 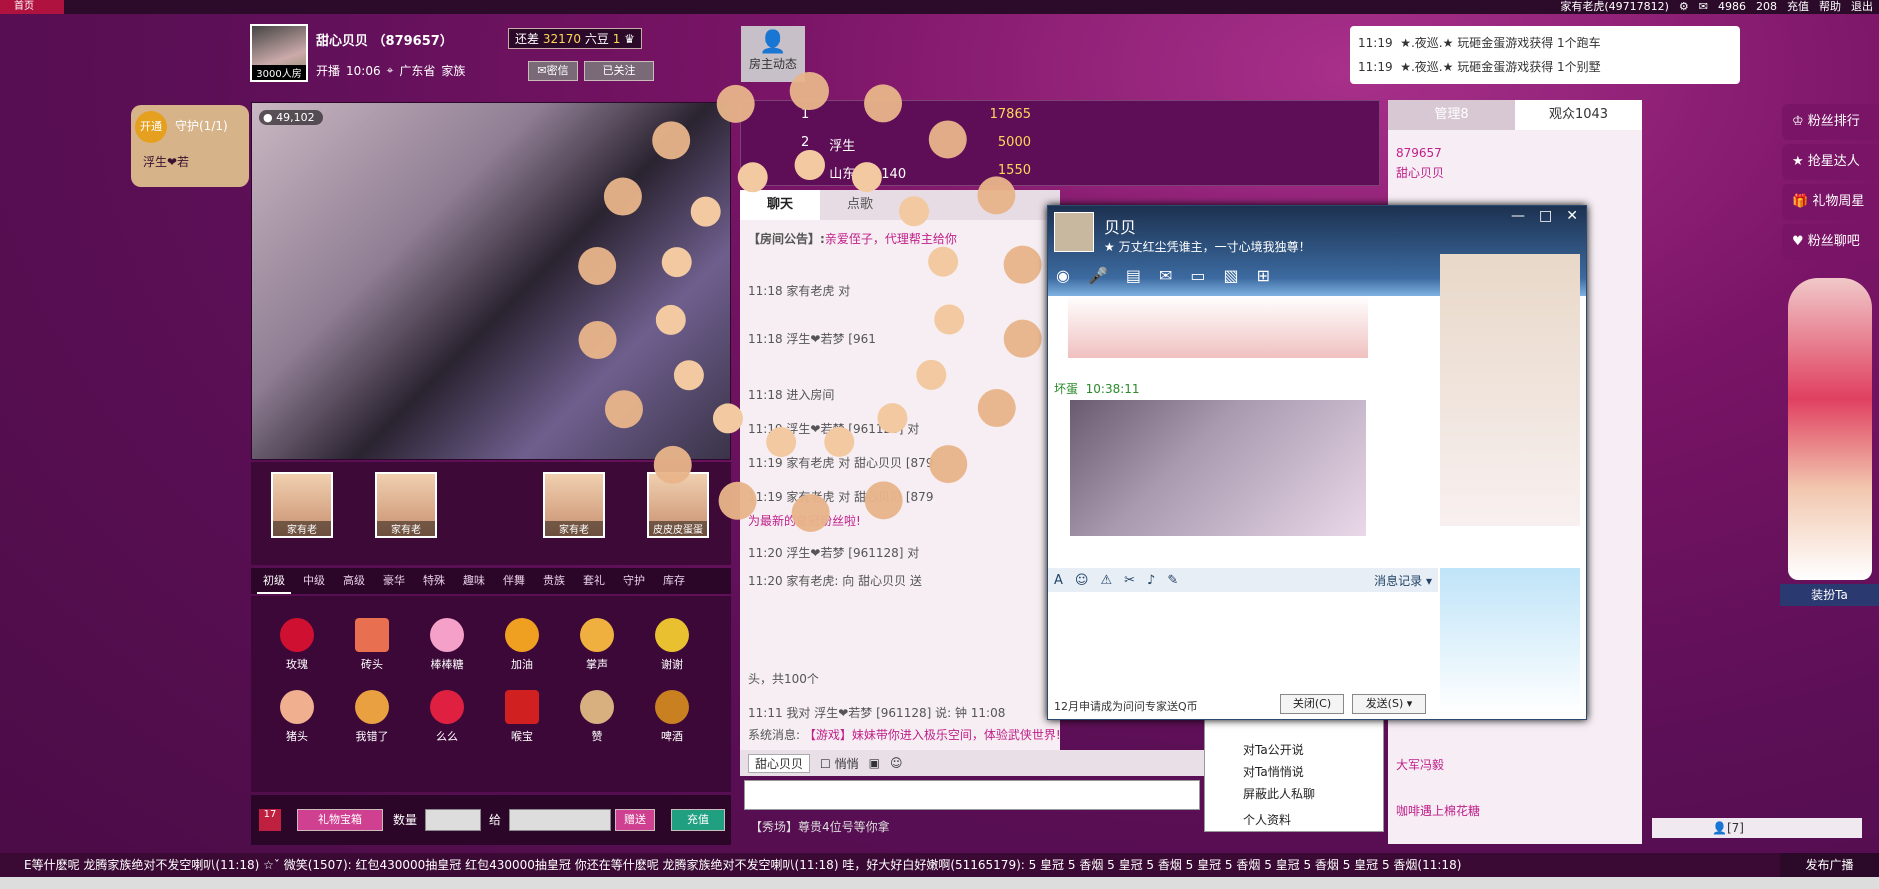 I want to click on gift-item: 砖头, so click(x=372, y=644).